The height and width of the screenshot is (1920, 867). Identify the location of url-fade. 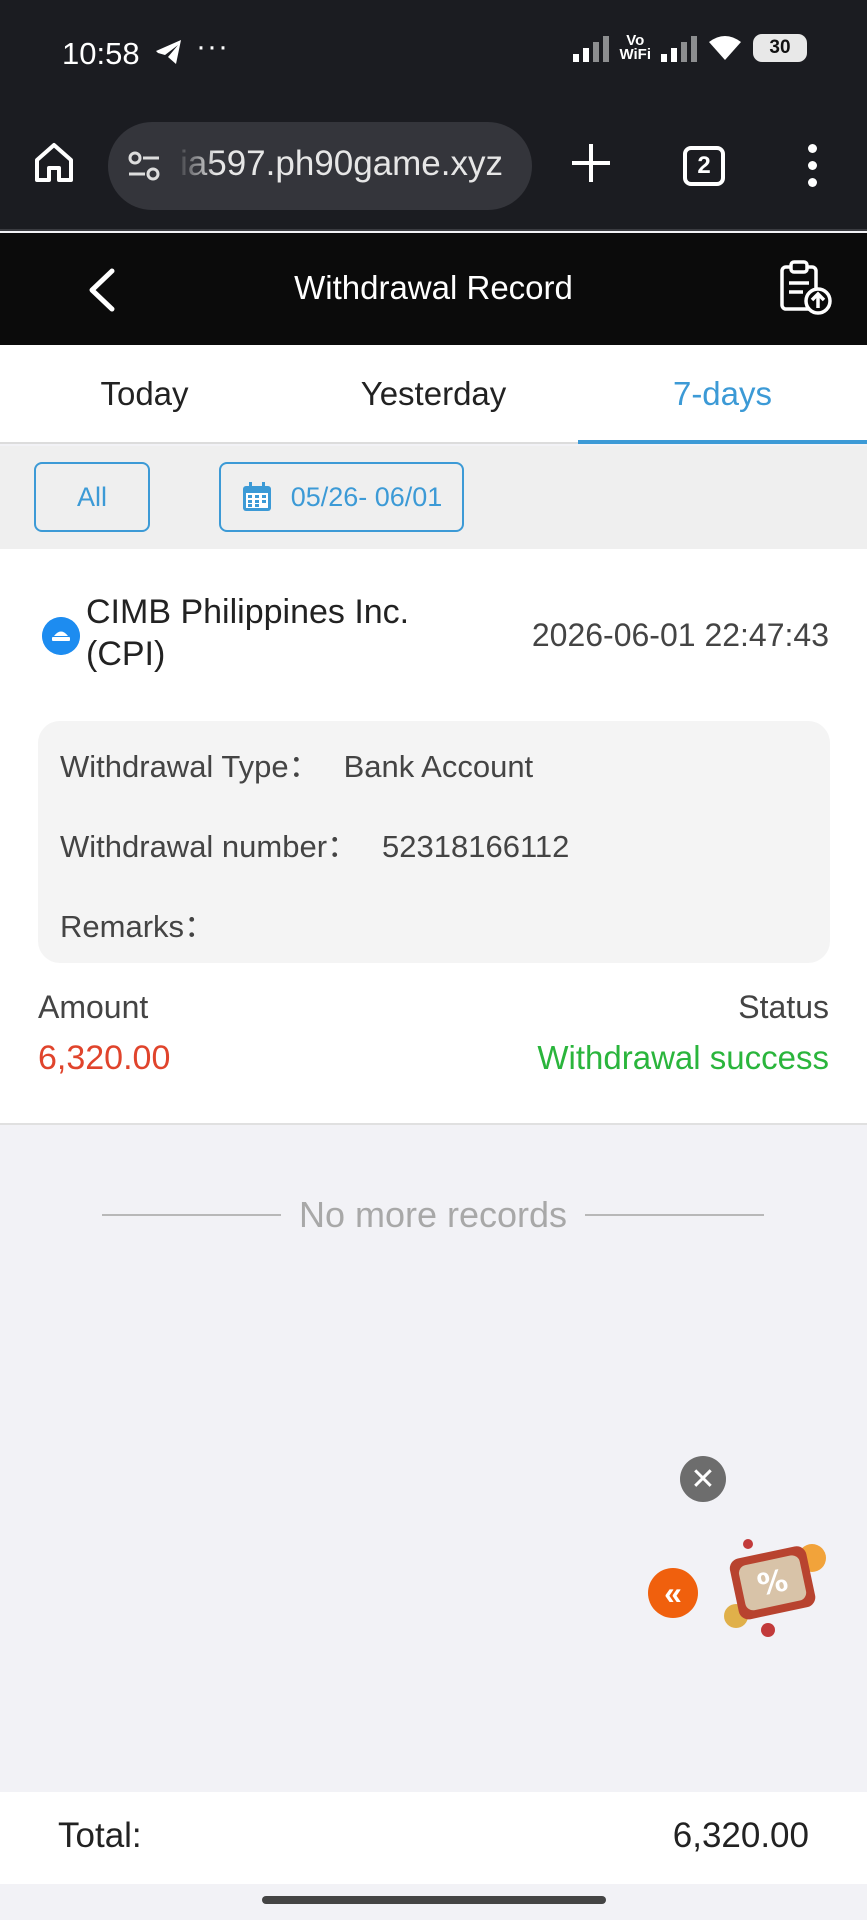
(196, 166).